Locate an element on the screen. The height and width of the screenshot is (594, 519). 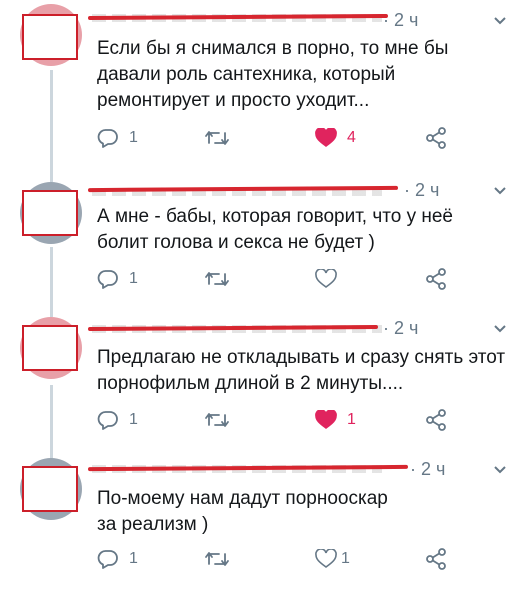
like-button: 4 is located at coordinates (335, 138).